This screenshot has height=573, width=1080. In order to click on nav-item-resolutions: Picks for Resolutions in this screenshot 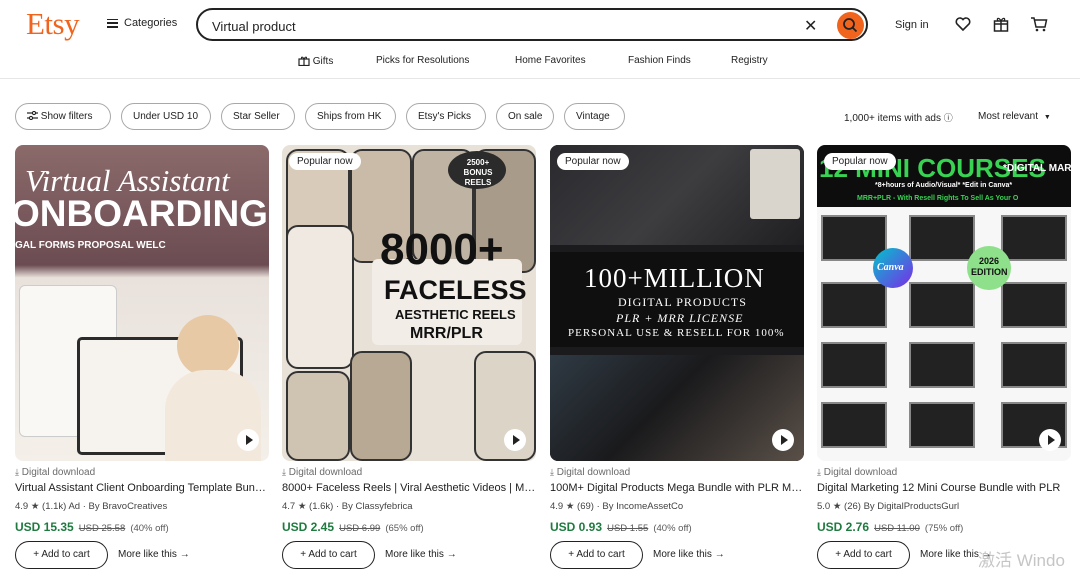, I will do `click(422, 60)`.